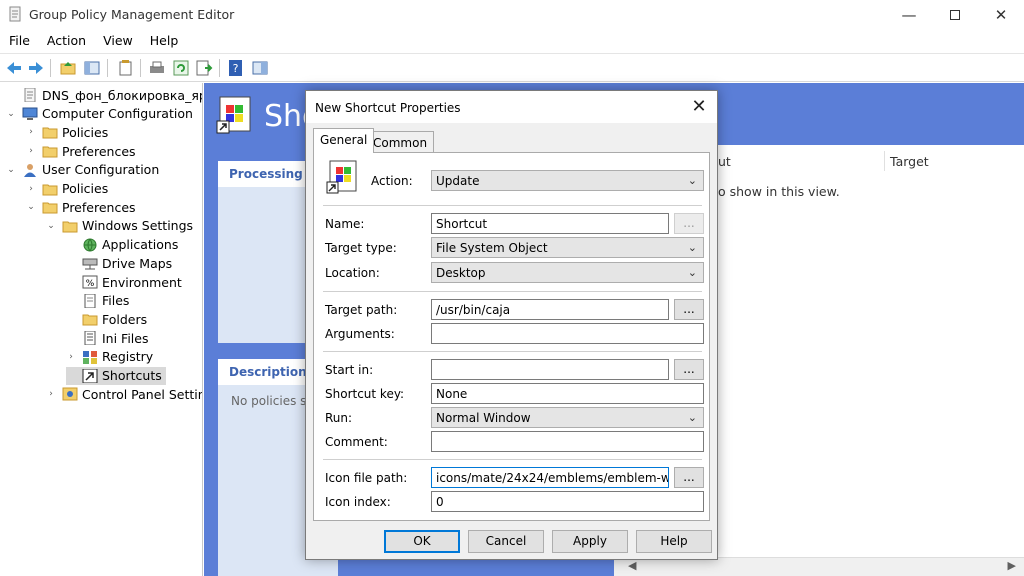 The width and height of the screenshot is (1024, 576). Describe the element at coordinates (80, 207) in the screenshot. I see `tree-item: ⌄ Preferences` at that location.